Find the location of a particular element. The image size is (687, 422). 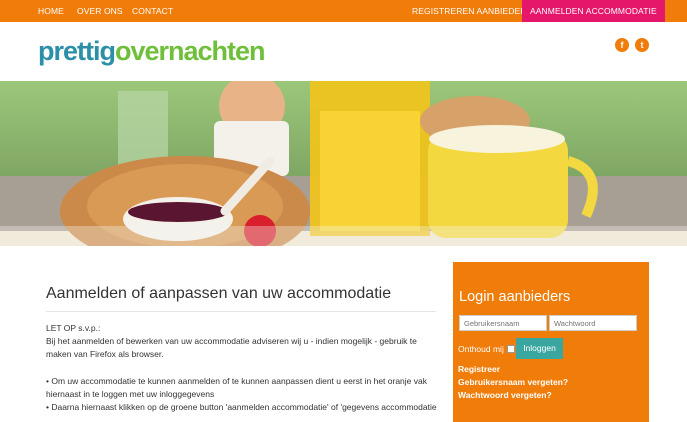

password-input is located at coordinates (593, 323).